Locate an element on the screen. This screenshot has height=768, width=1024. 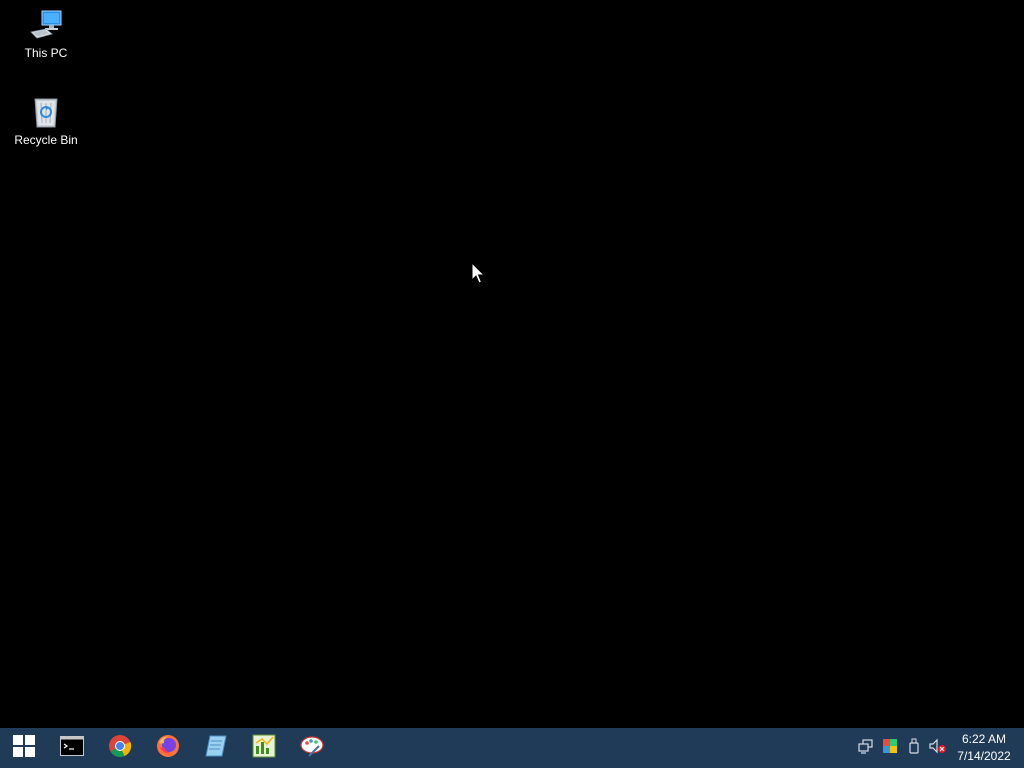
desktop-icon-label: This PC is located at coordinates (46, 53).